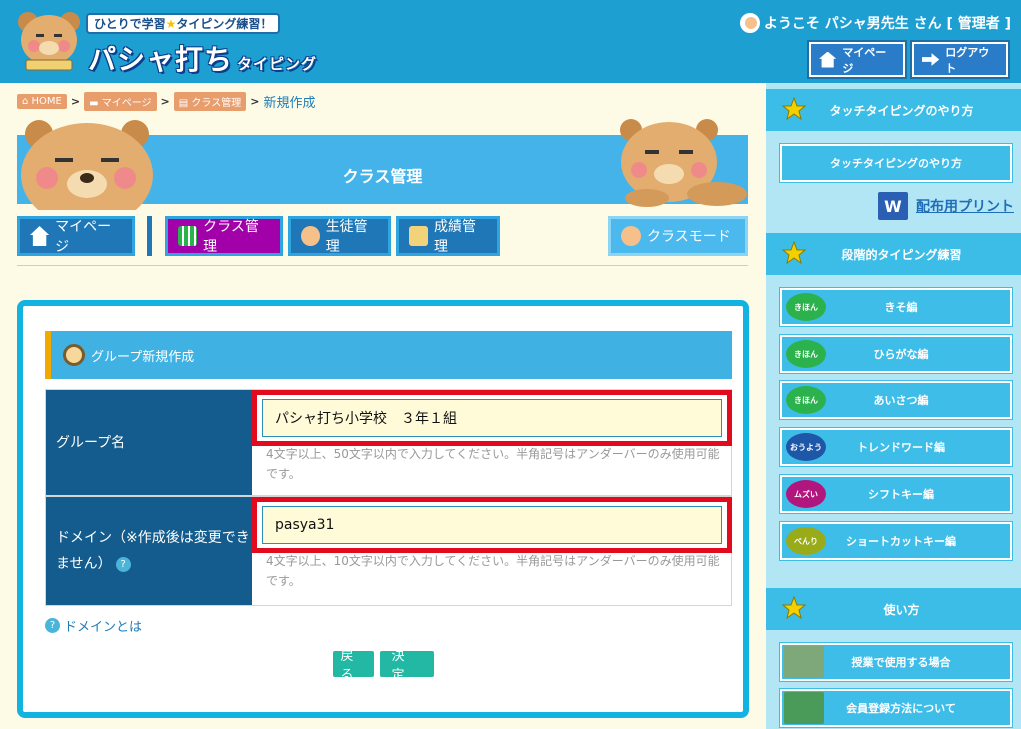 The width and height of the screenshot is (1021, 729). I want to click on logout-button: ログアウト, so click(960, 59).